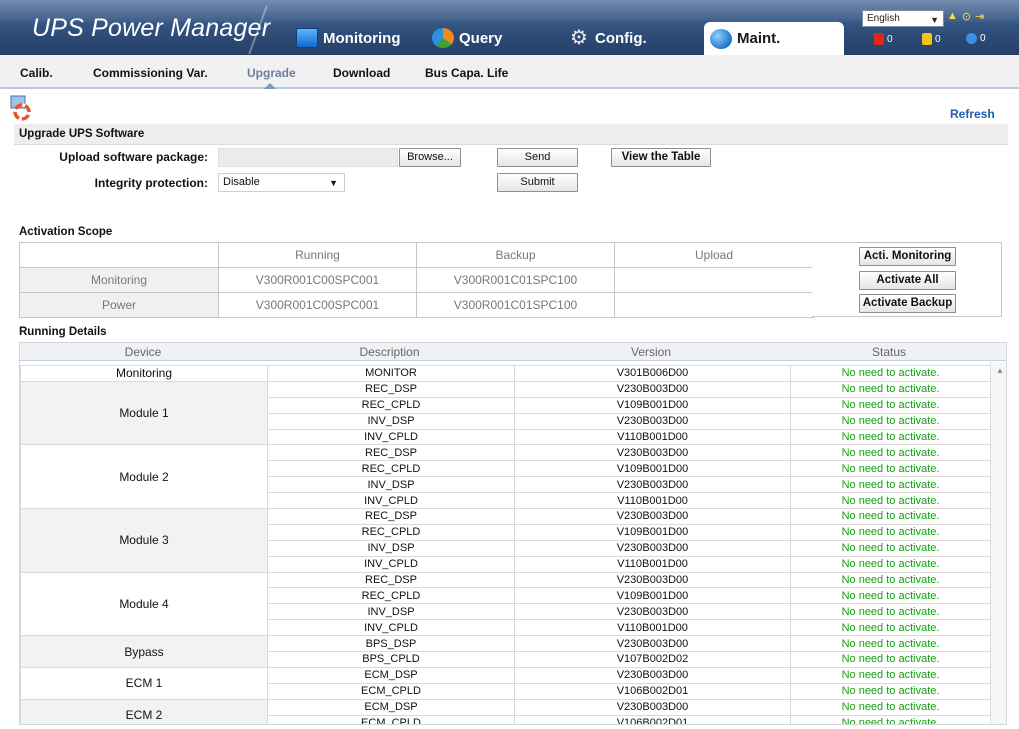 This screenshot has width=1019, height=729. I want to click on app-title: UPS Power Manager, so click(151, 28).